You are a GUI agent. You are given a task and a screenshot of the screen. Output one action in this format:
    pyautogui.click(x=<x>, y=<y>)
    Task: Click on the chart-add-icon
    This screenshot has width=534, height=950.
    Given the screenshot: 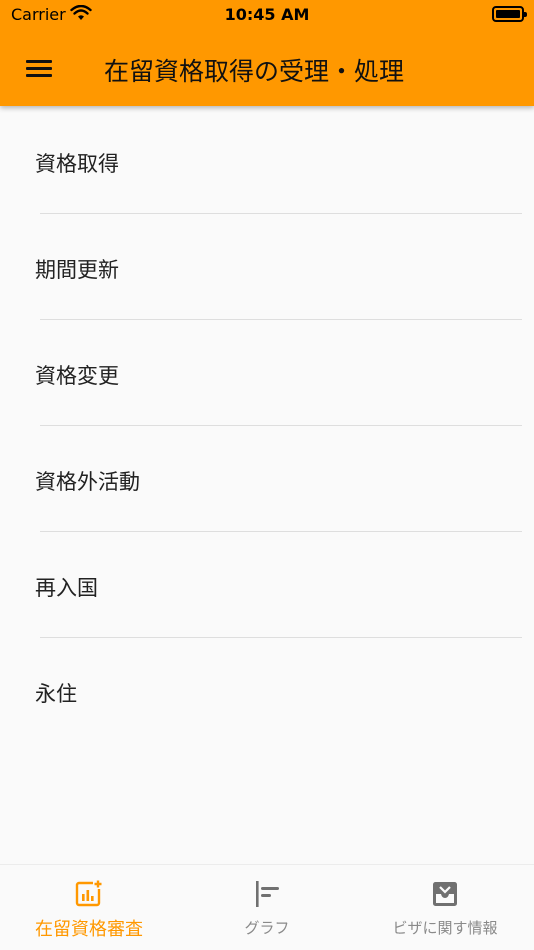 What is the action you would take?
    pyautogui.click(x=89, y=893)
    